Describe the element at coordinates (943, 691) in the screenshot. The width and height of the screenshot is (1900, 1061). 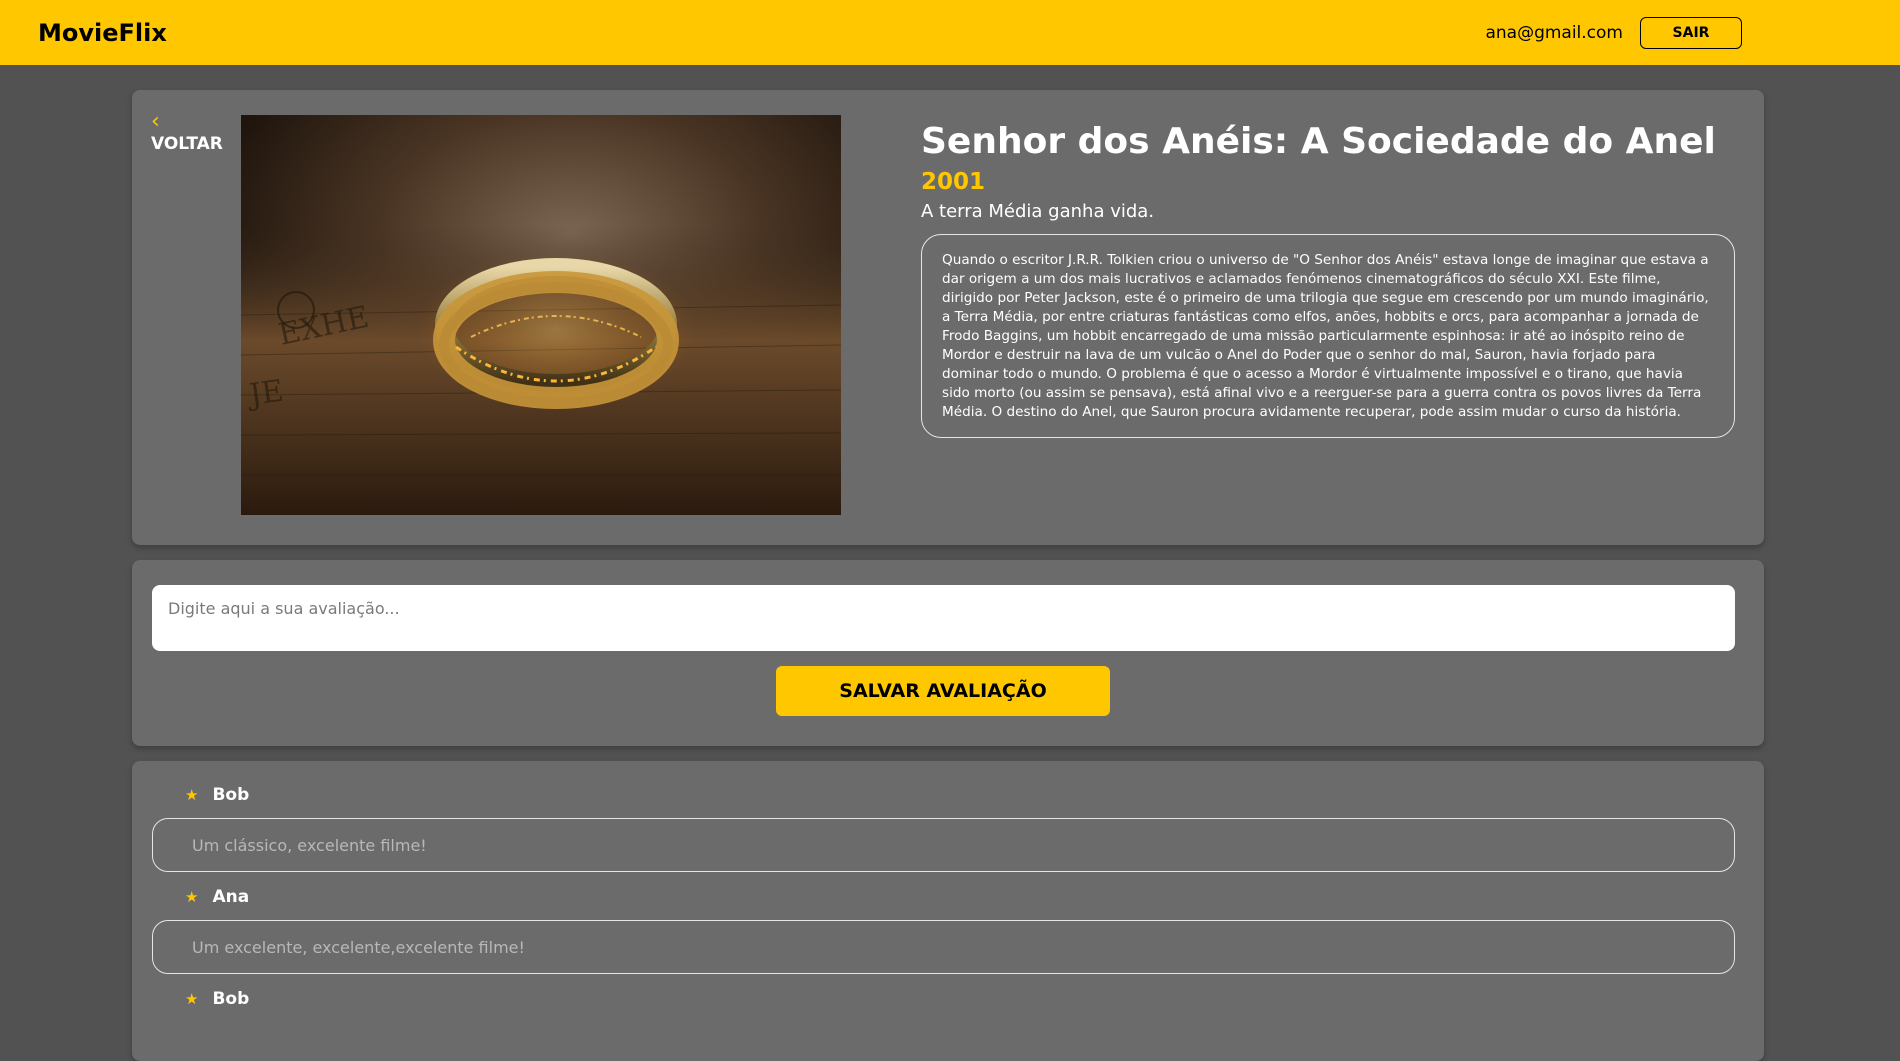
I see `save-review-button: SALVAR AVALIAÇÃO` at that location.